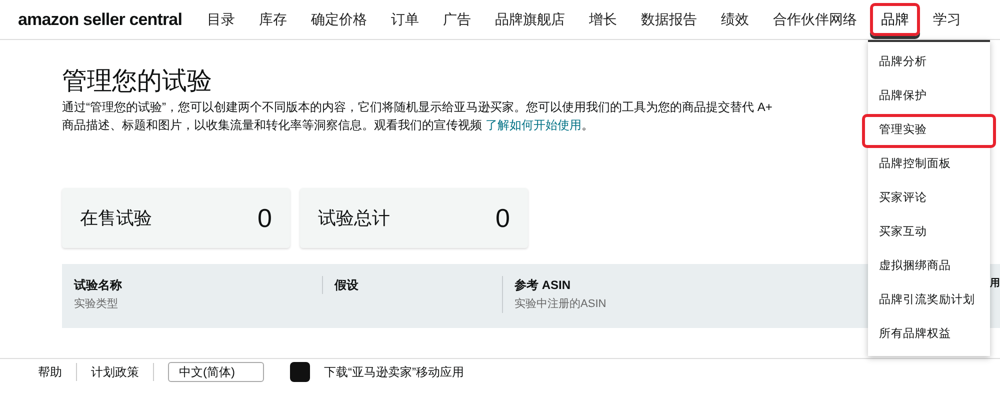  Describe the element at coordinates (98, 285) in the screenshot. I see `column-title: 试验名称` at that location.